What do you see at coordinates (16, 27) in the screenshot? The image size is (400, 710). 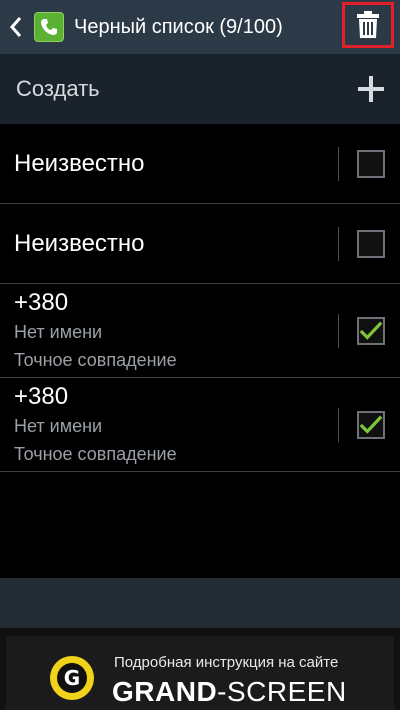 I see `chevron-left-icon` at bounding box center [16, 27].